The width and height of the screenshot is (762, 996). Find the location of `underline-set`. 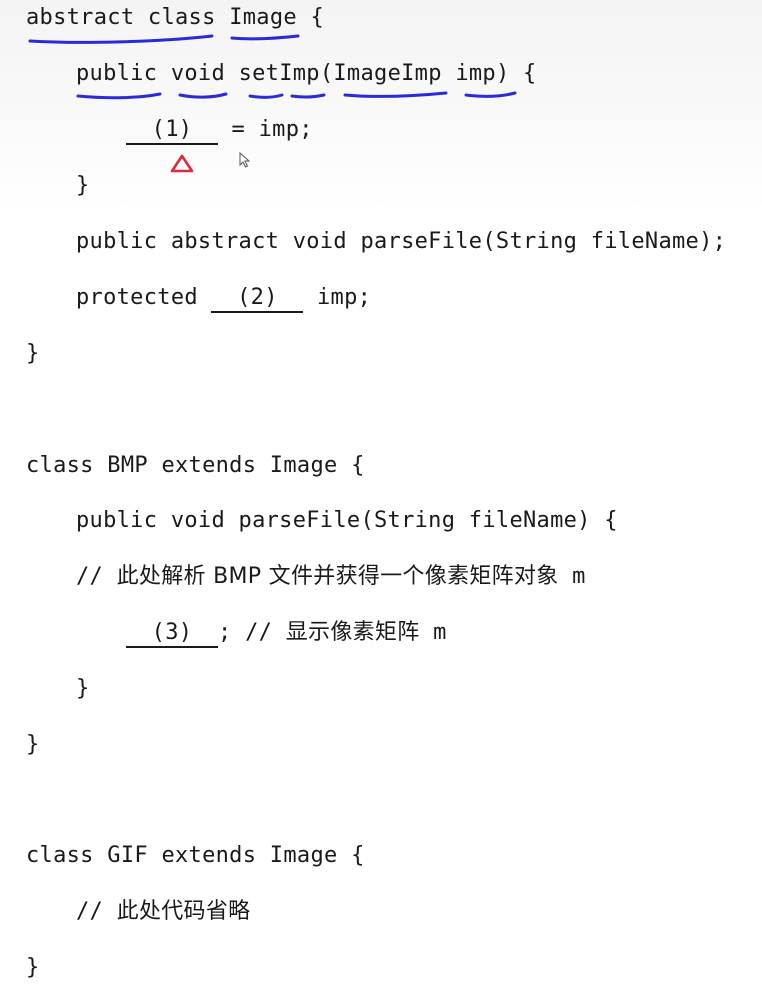

underline-set is located at coordinates (266, 96).